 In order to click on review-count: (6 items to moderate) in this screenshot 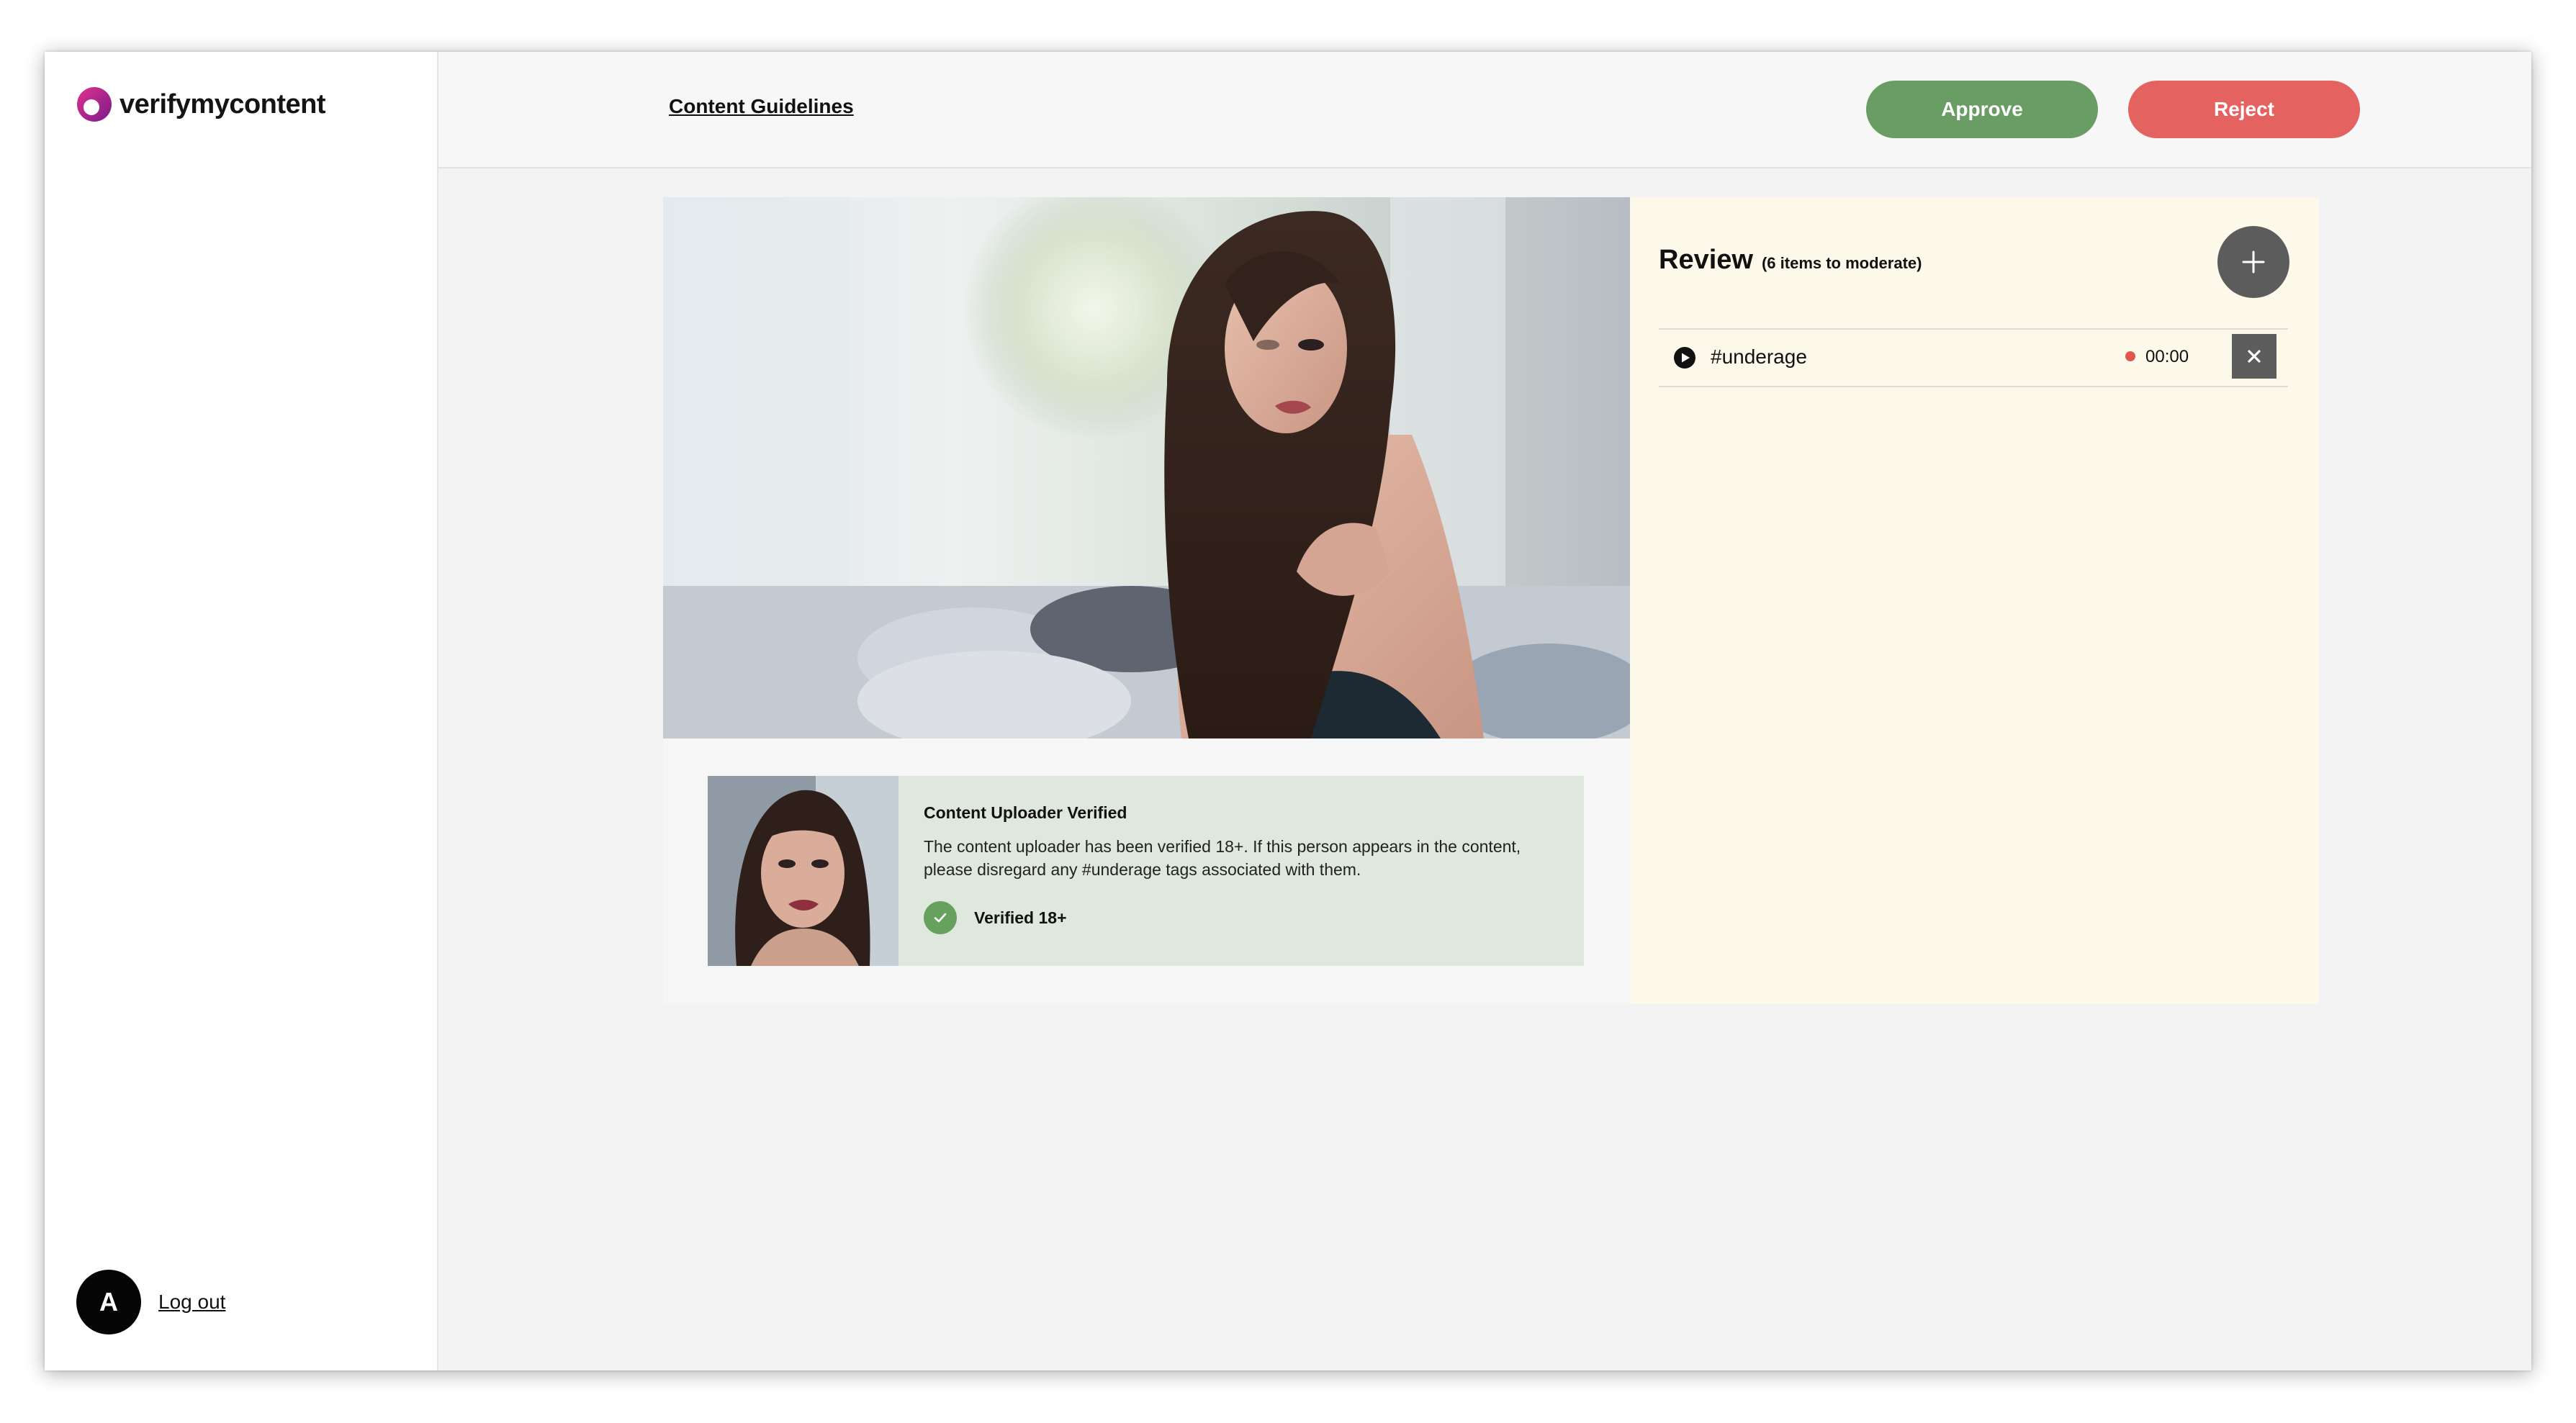, I will do `click(1841, 263)`.